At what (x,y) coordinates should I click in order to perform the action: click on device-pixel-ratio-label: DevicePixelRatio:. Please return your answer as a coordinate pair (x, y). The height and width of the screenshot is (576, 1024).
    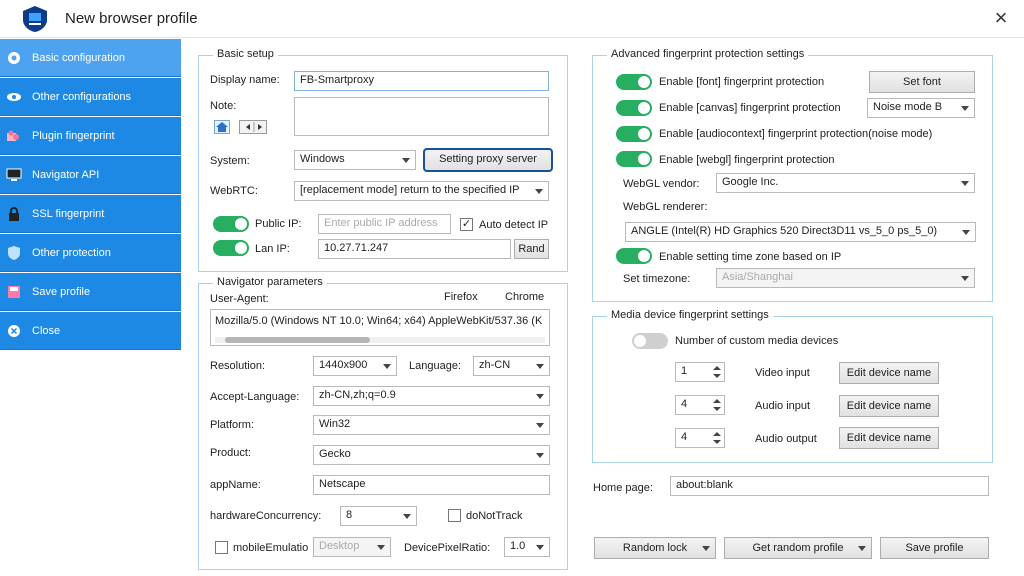
    Looking at the image, I should click on (447, 548).